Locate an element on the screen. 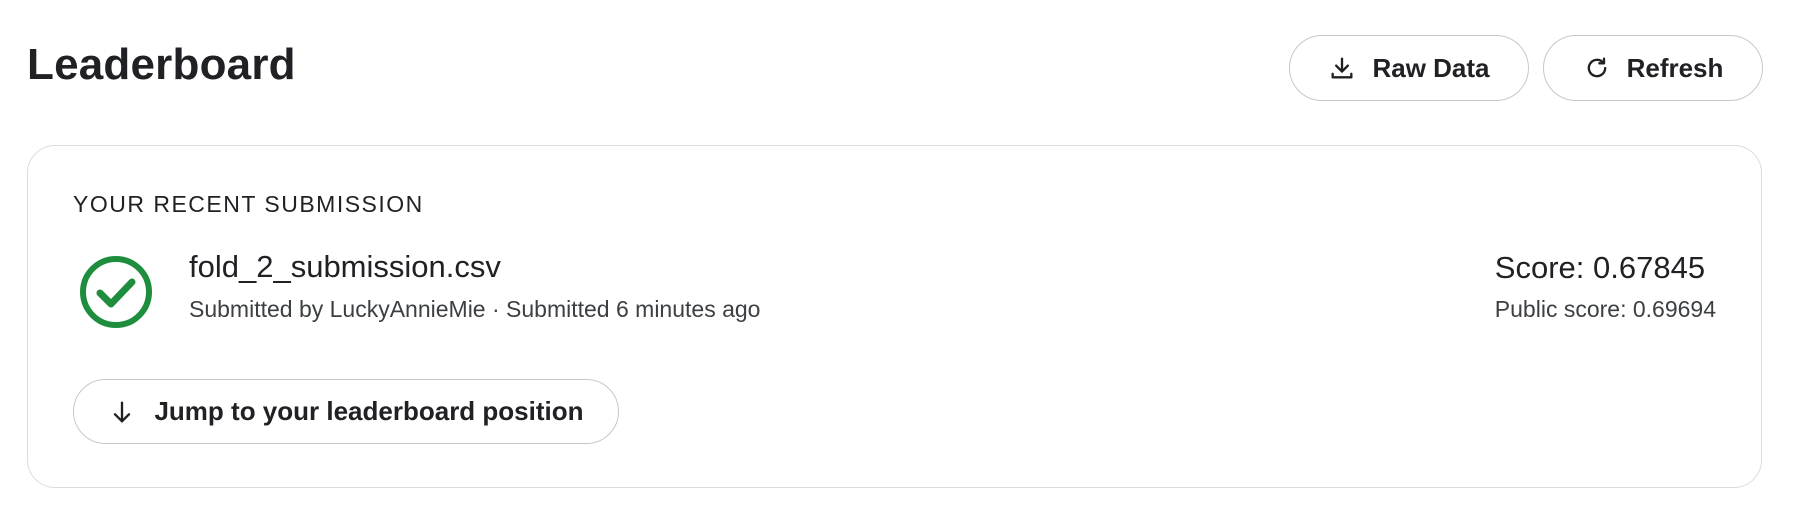 The height and width of the screenshot is (513, 1798). page-title: Leaderboard is located at coordinates (161, 64).